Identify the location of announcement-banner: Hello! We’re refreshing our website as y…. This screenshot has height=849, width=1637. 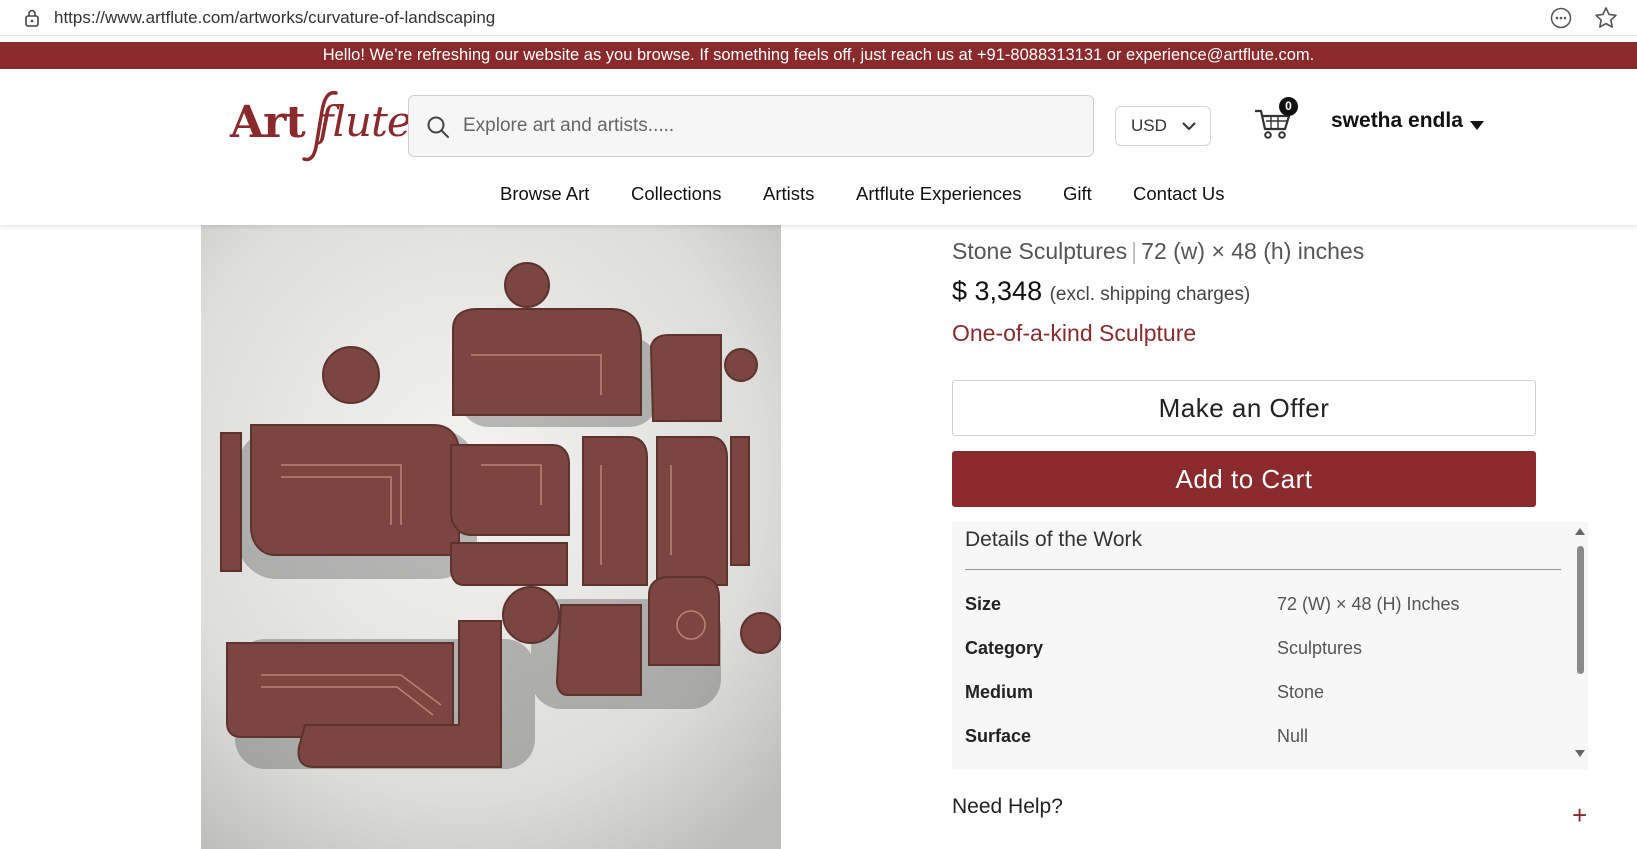
(818, 55).